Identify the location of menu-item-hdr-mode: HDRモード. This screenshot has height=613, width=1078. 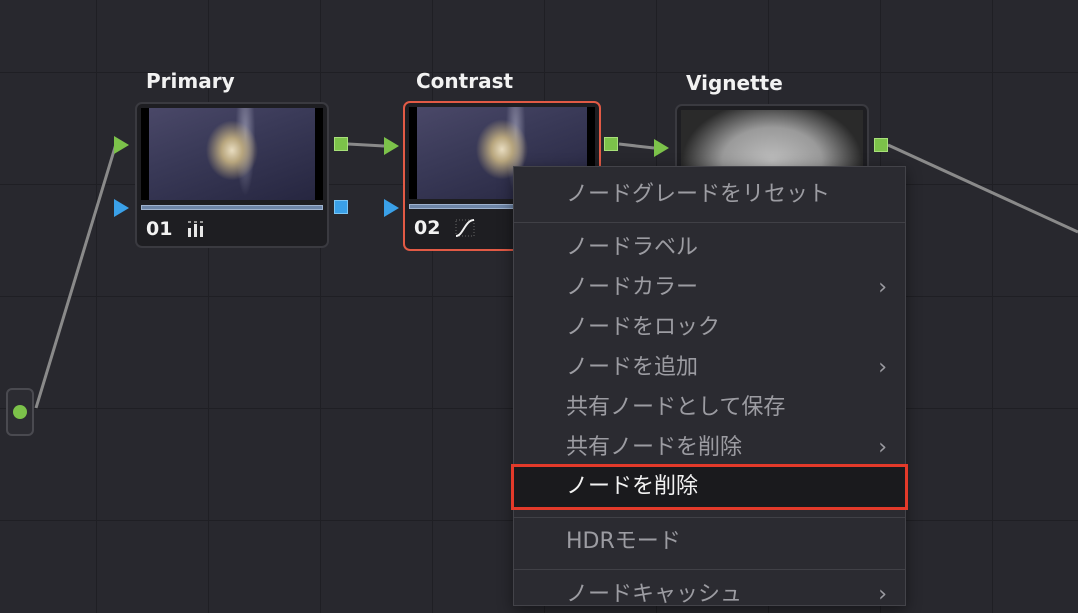
(709, 542).